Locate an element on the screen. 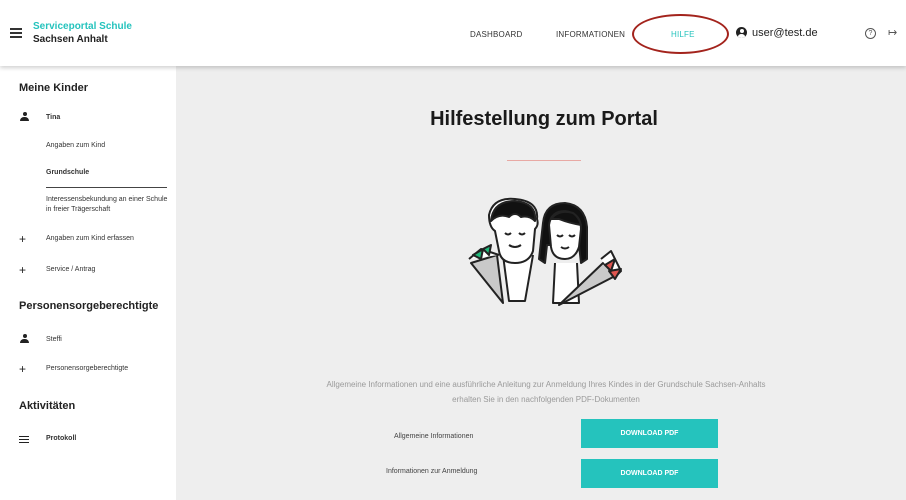  brand-subtitle: Sachsen Anhalt is located at coordinates (70, 39).